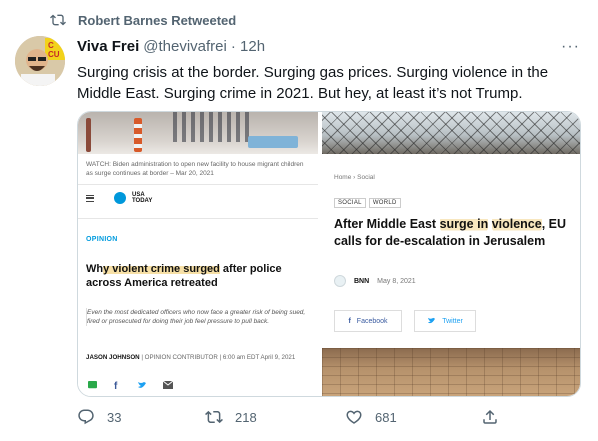 The height and width of the screenshot is (441, 598). Describe the element at coordinates (157, 20) in the screenshot. I see `retweet-label: Robert Barnes Retweeted` at that location.